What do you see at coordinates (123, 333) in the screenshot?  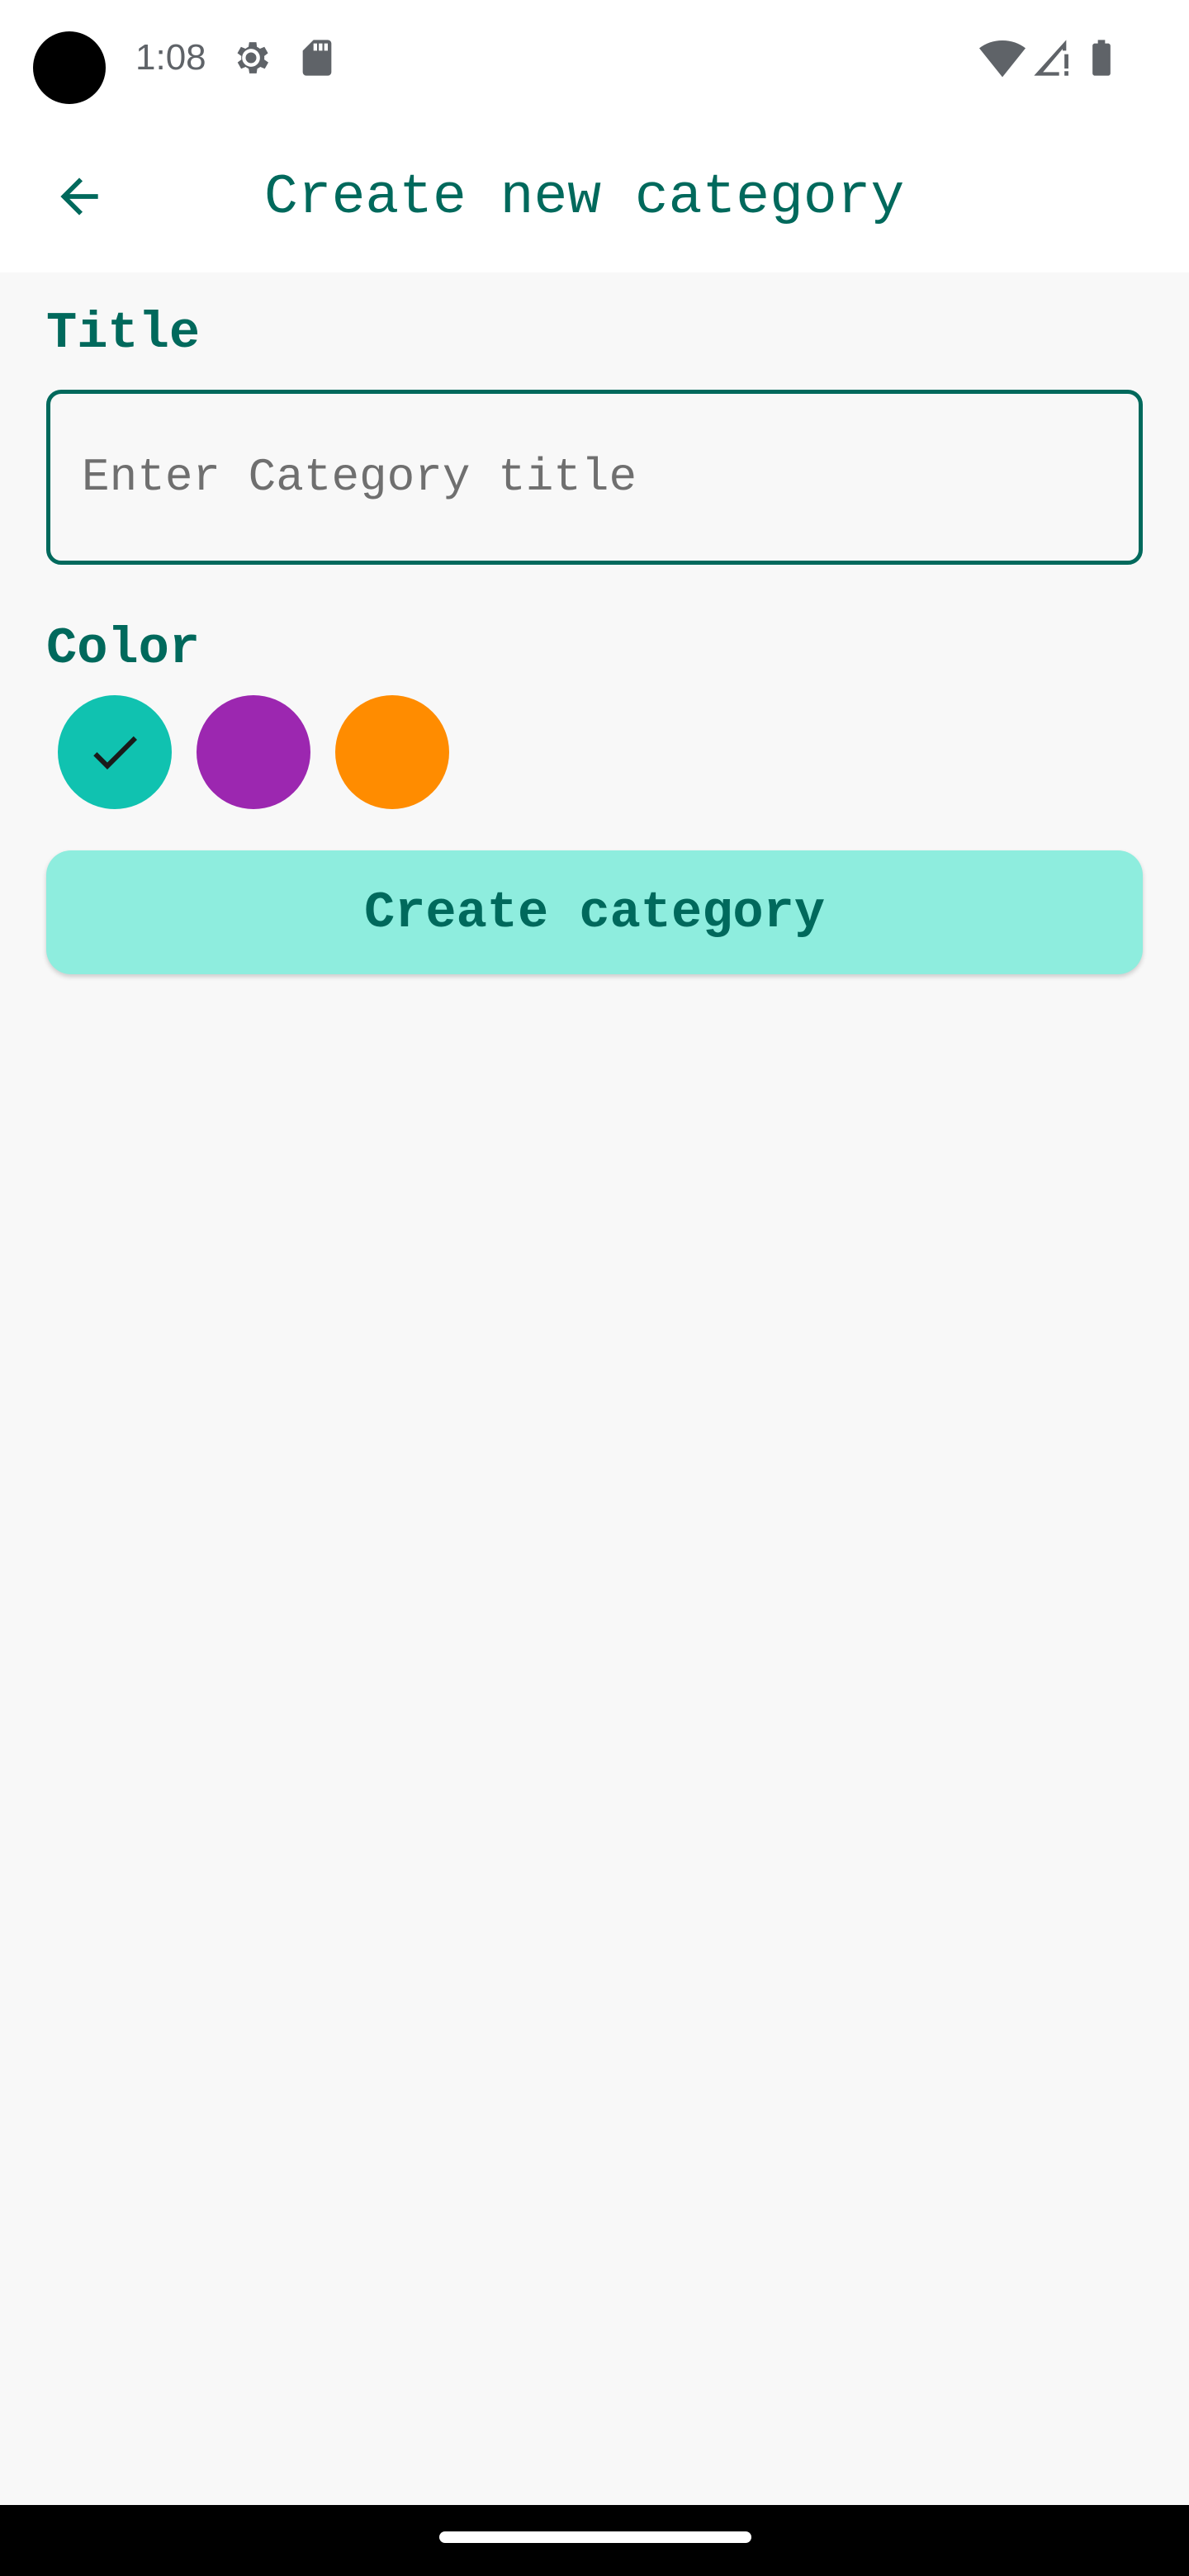 I see `title-label: Title` at bounding box center [123, 333].